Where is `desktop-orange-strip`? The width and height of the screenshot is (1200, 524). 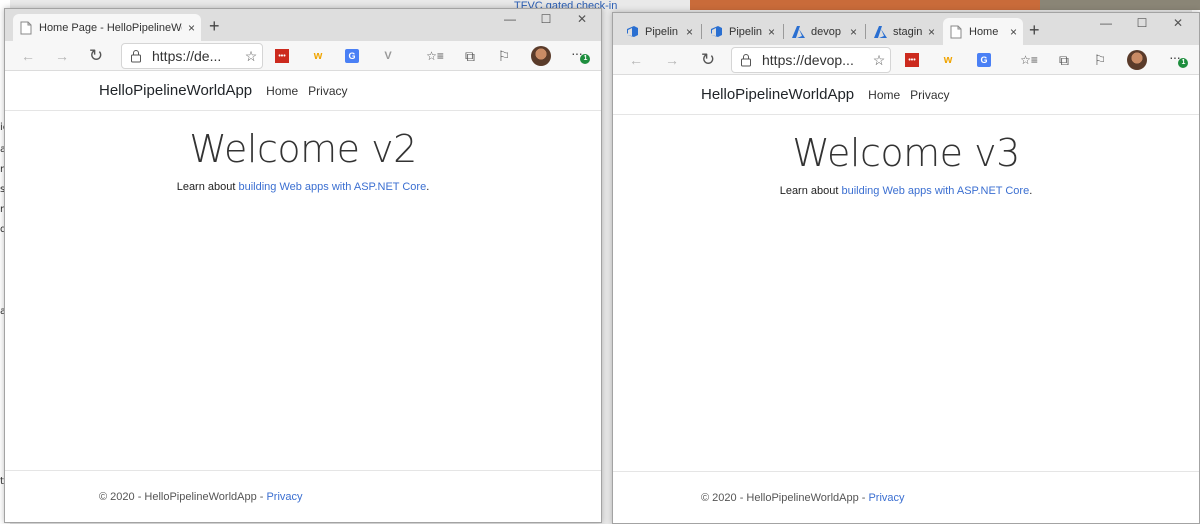 desktop-orange-strip is located at coordinates (865, 5).